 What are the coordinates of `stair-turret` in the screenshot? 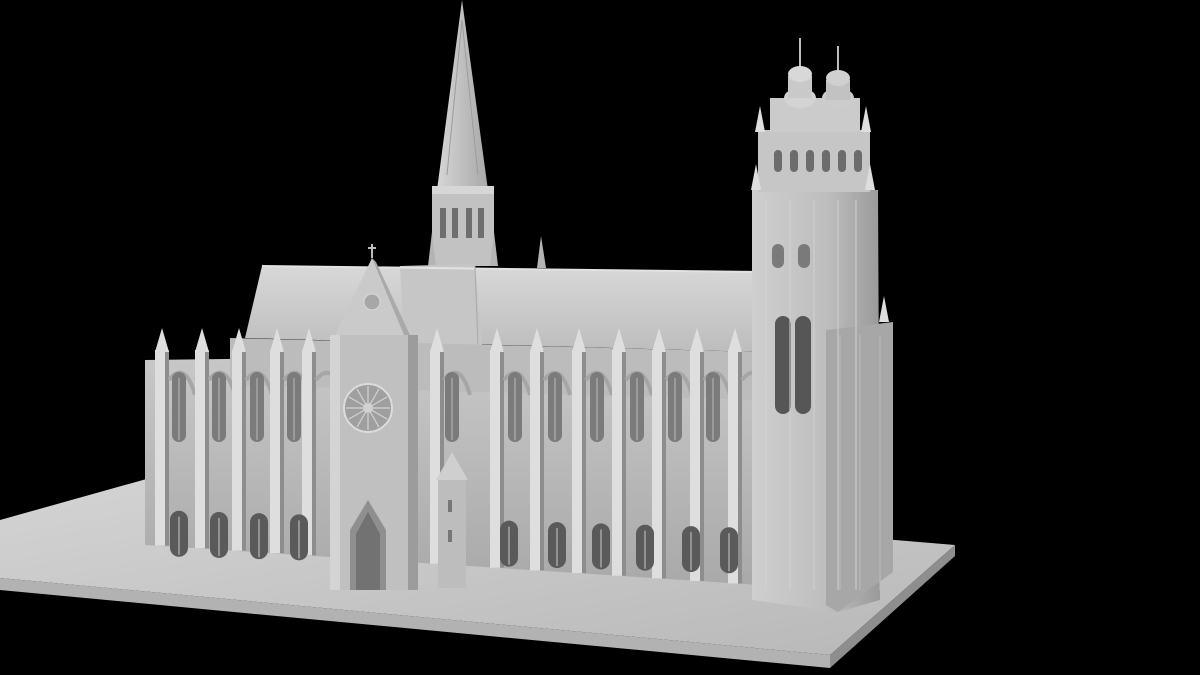 It's located at (452, 520).